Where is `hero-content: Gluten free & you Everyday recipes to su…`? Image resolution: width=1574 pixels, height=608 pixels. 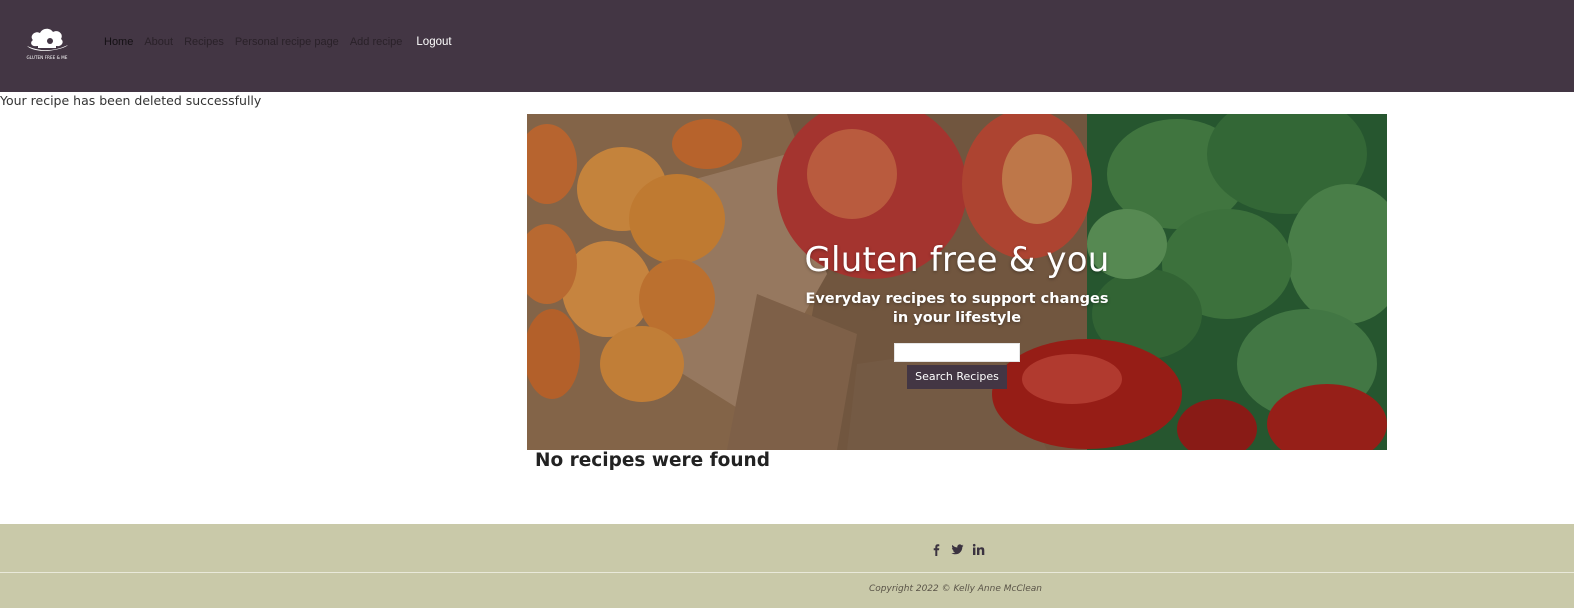
hero-content: Gluten free & you Everyday recipes to su… is located at coordinates (957, 314).